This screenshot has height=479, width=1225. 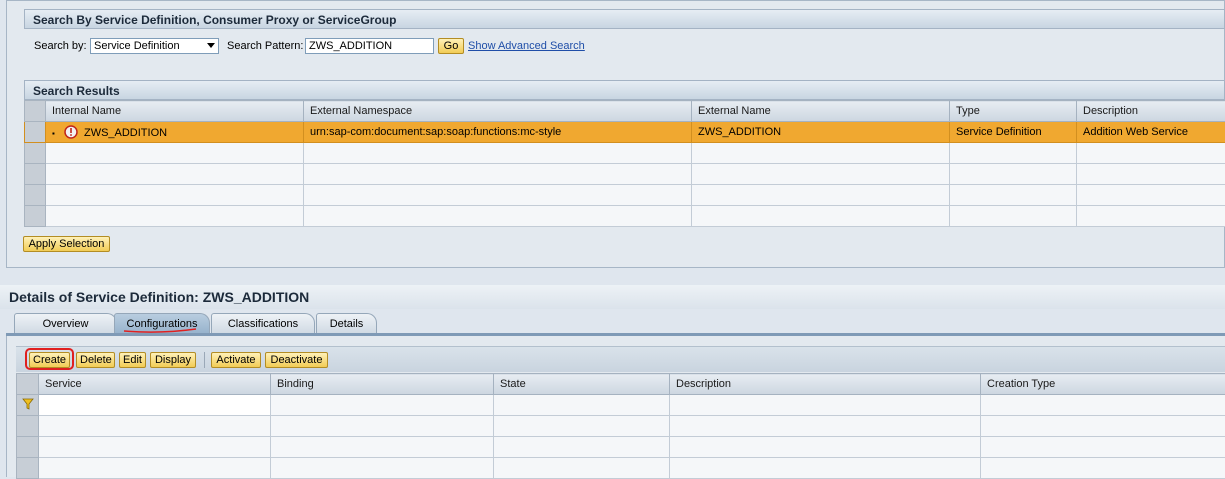 What do you see at coordinates (60, 46) in the screenshot?
I see `search-by-label: Search by:` at bounding box center [60, 46].